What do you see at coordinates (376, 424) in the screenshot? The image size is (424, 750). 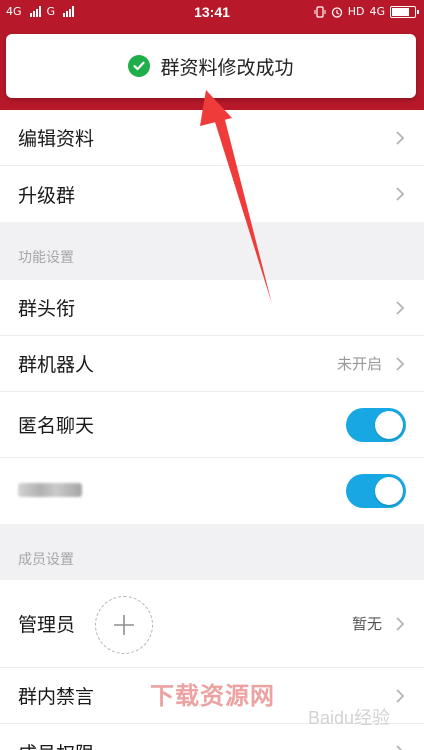 I see `anonymous-chat-toggle` at bounding box center [376, 424].